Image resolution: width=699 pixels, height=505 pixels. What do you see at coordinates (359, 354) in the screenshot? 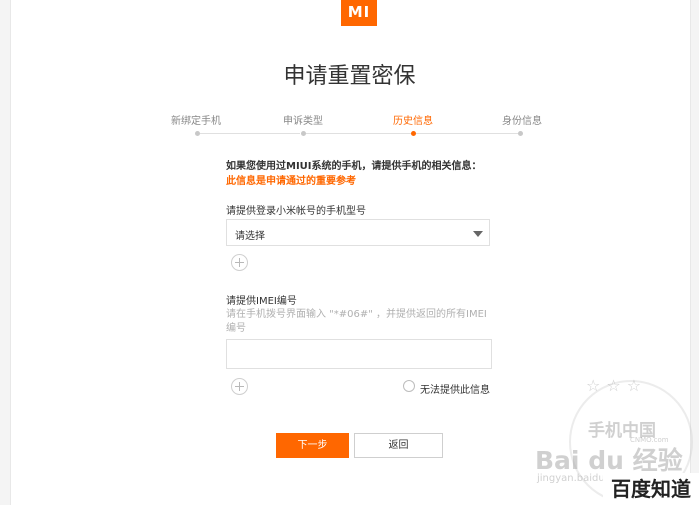
I see `imei-input` at bounding box center [359, 354].